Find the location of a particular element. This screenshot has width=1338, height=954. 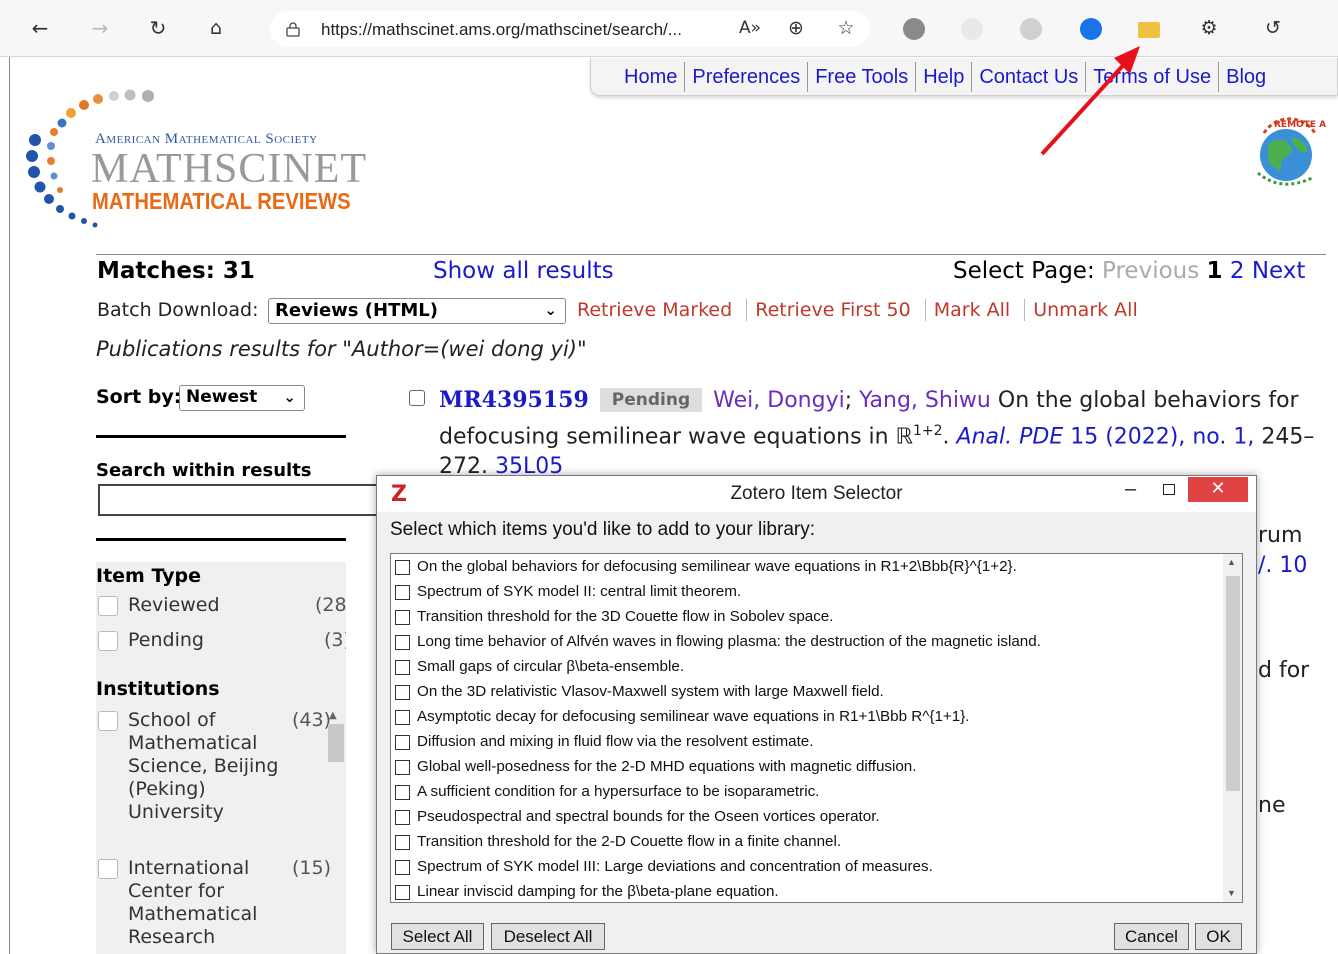

nav-blog: Blog is located at coordinates (1245, 76).